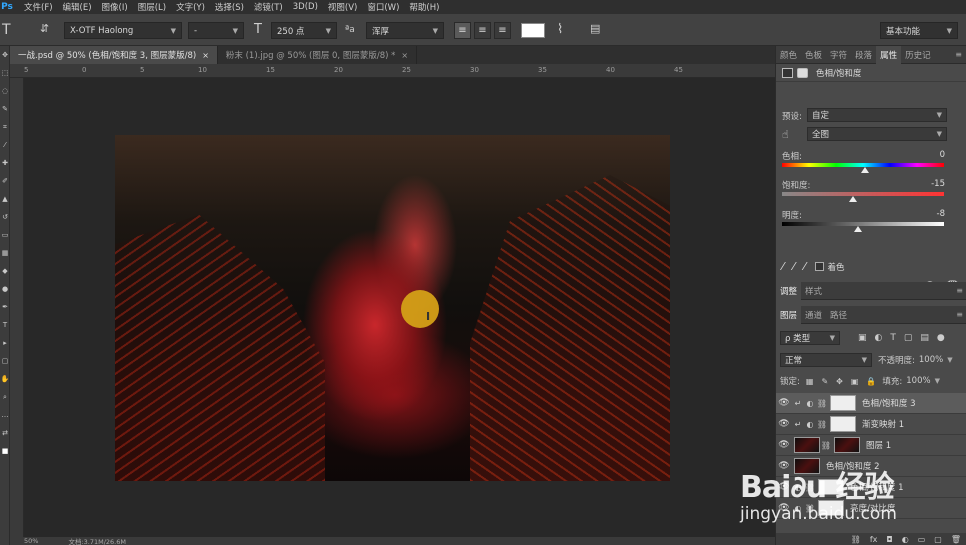 The image size is (966, 545). I want to click on menu-filter: 滤镜(T), so click(268, 7).